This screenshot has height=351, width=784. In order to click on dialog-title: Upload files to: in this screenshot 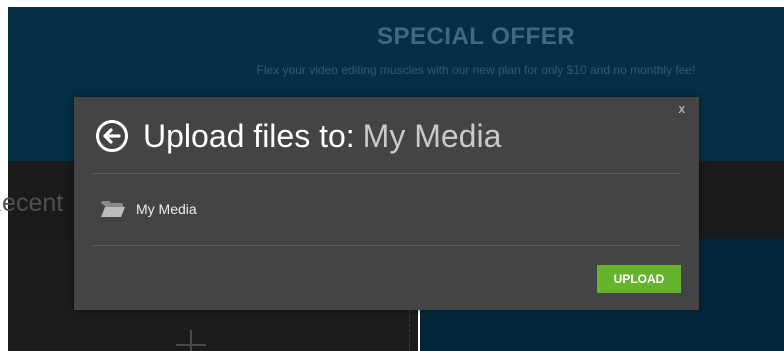, I will do `click(249, 135)`.